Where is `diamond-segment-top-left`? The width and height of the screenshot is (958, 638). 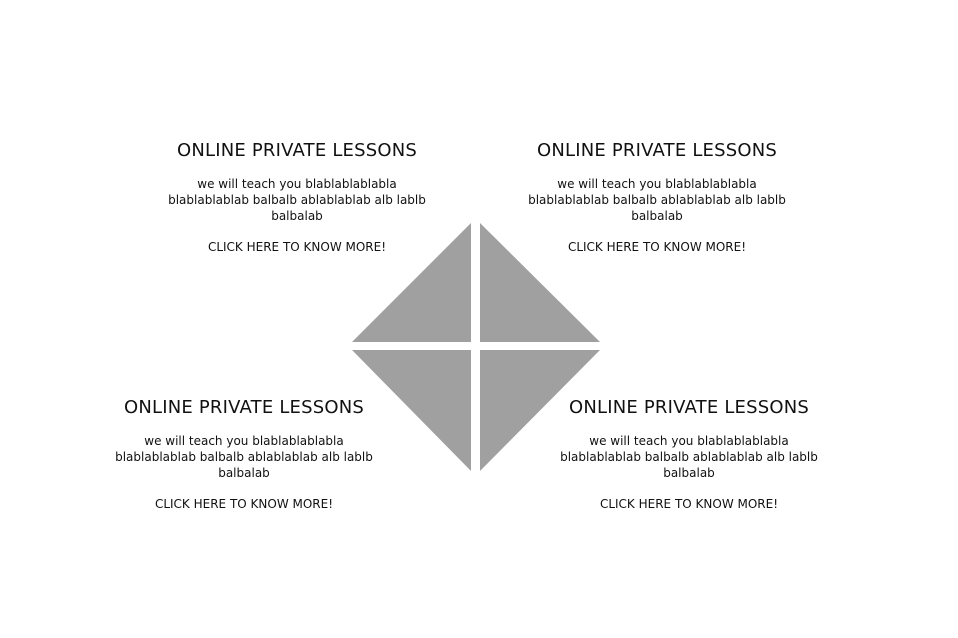
diamond-segment-top-left is located at coordinates (411, 282).